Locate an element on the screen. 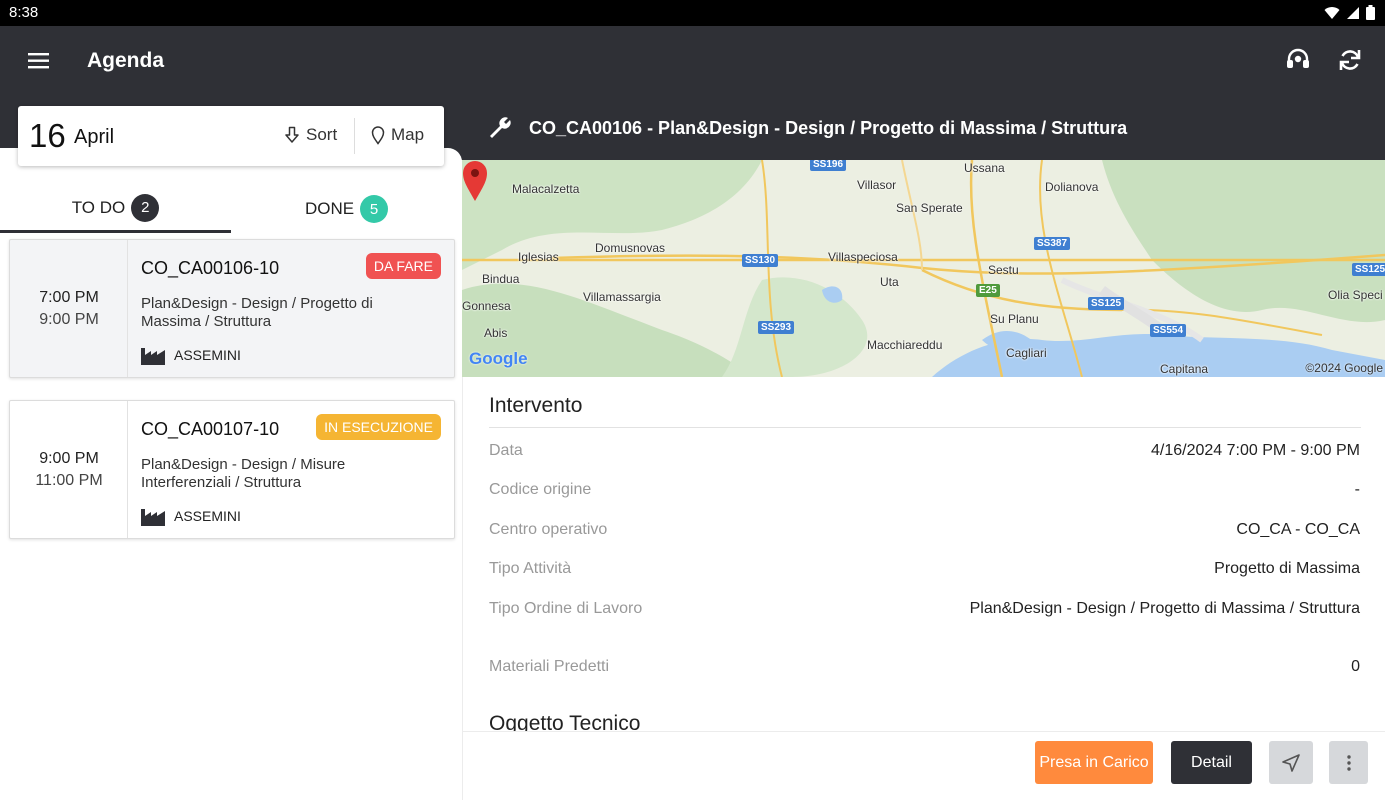 The height and width of the screenshot is (800, 1385). status-tabs: TO DO 2 DONE 5 is located at coordinates (231, 209).